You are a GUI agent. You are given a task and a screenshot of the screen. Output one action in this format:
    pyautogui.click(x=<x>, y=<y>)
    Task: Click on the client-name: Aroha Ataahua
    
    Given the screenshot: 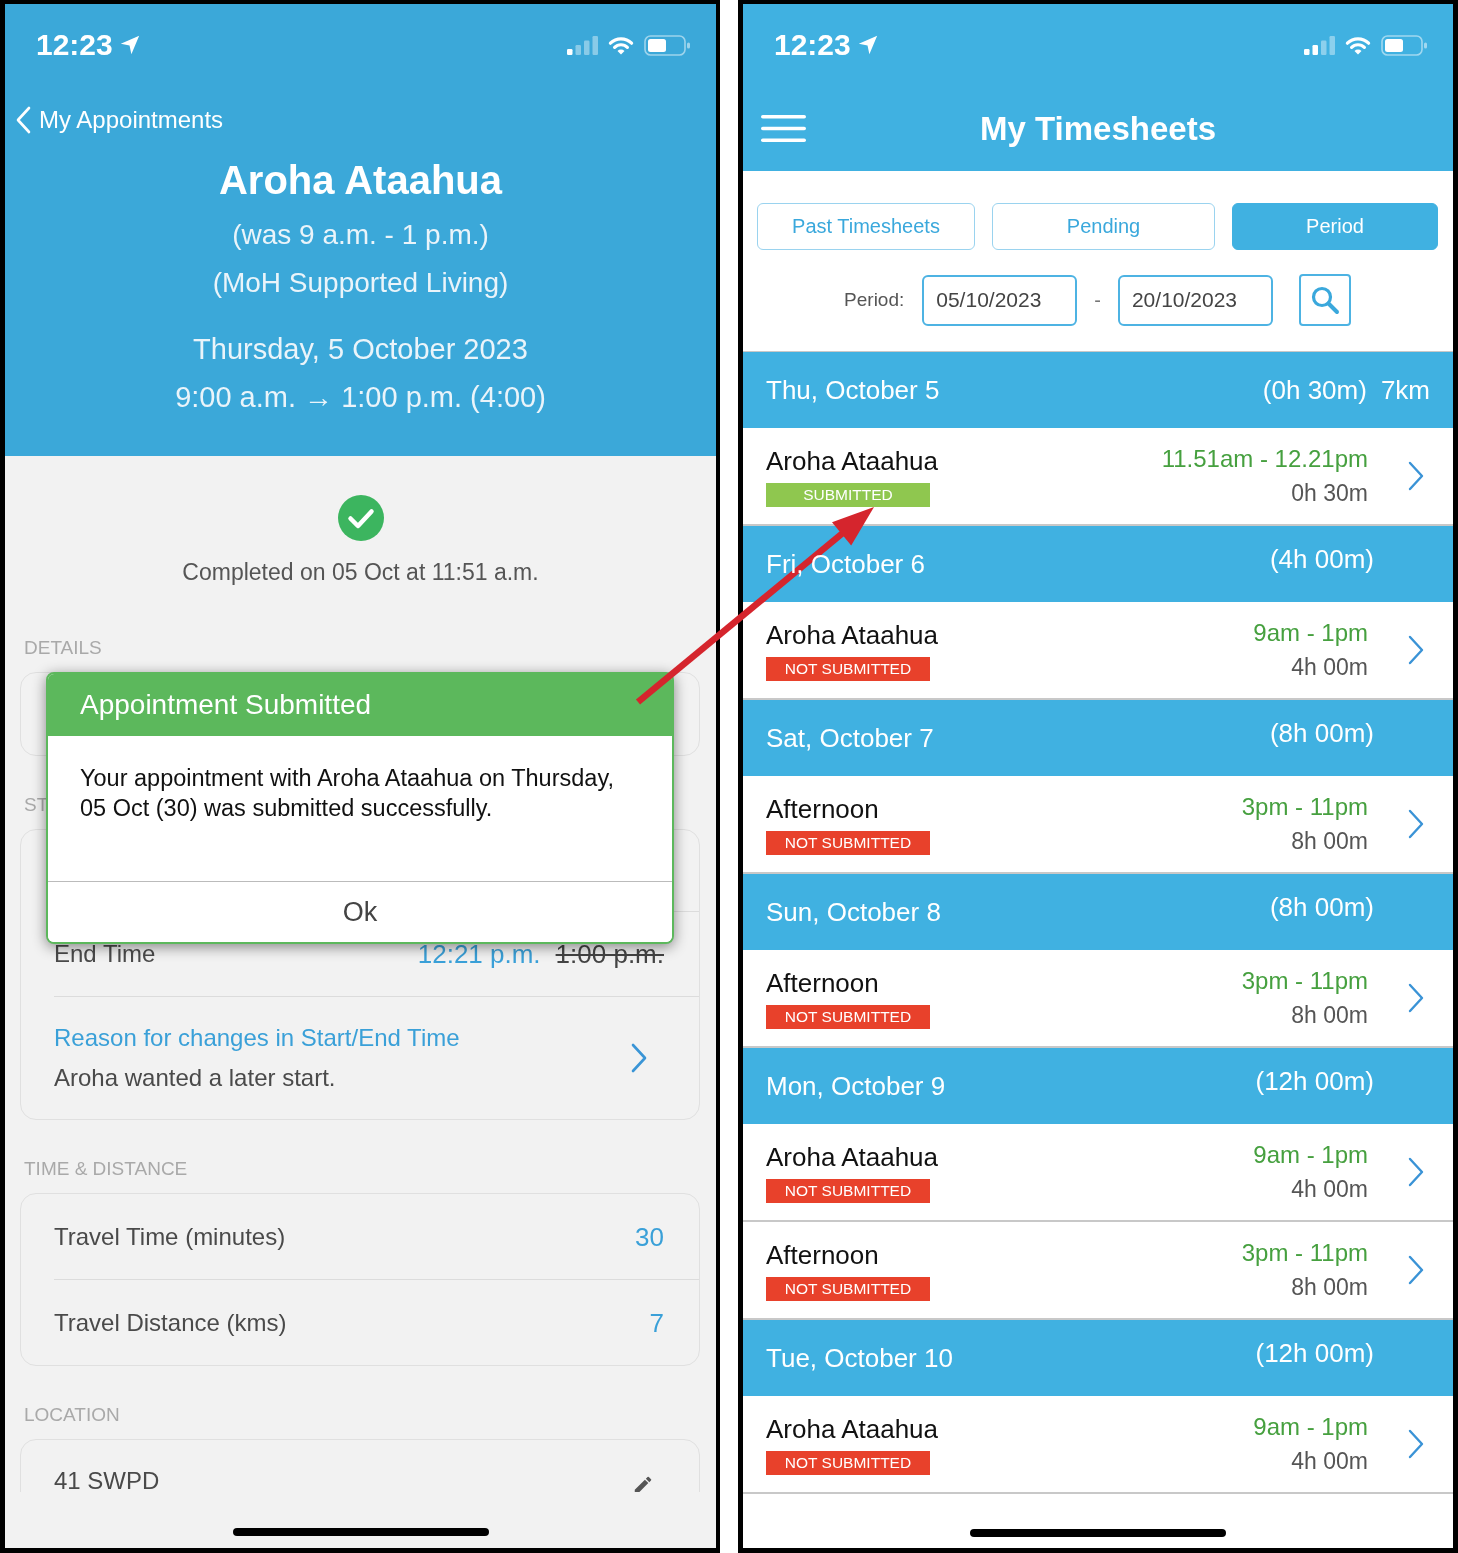 What is the action you would take?
    pyautogui.click(x=361, y=180)
    